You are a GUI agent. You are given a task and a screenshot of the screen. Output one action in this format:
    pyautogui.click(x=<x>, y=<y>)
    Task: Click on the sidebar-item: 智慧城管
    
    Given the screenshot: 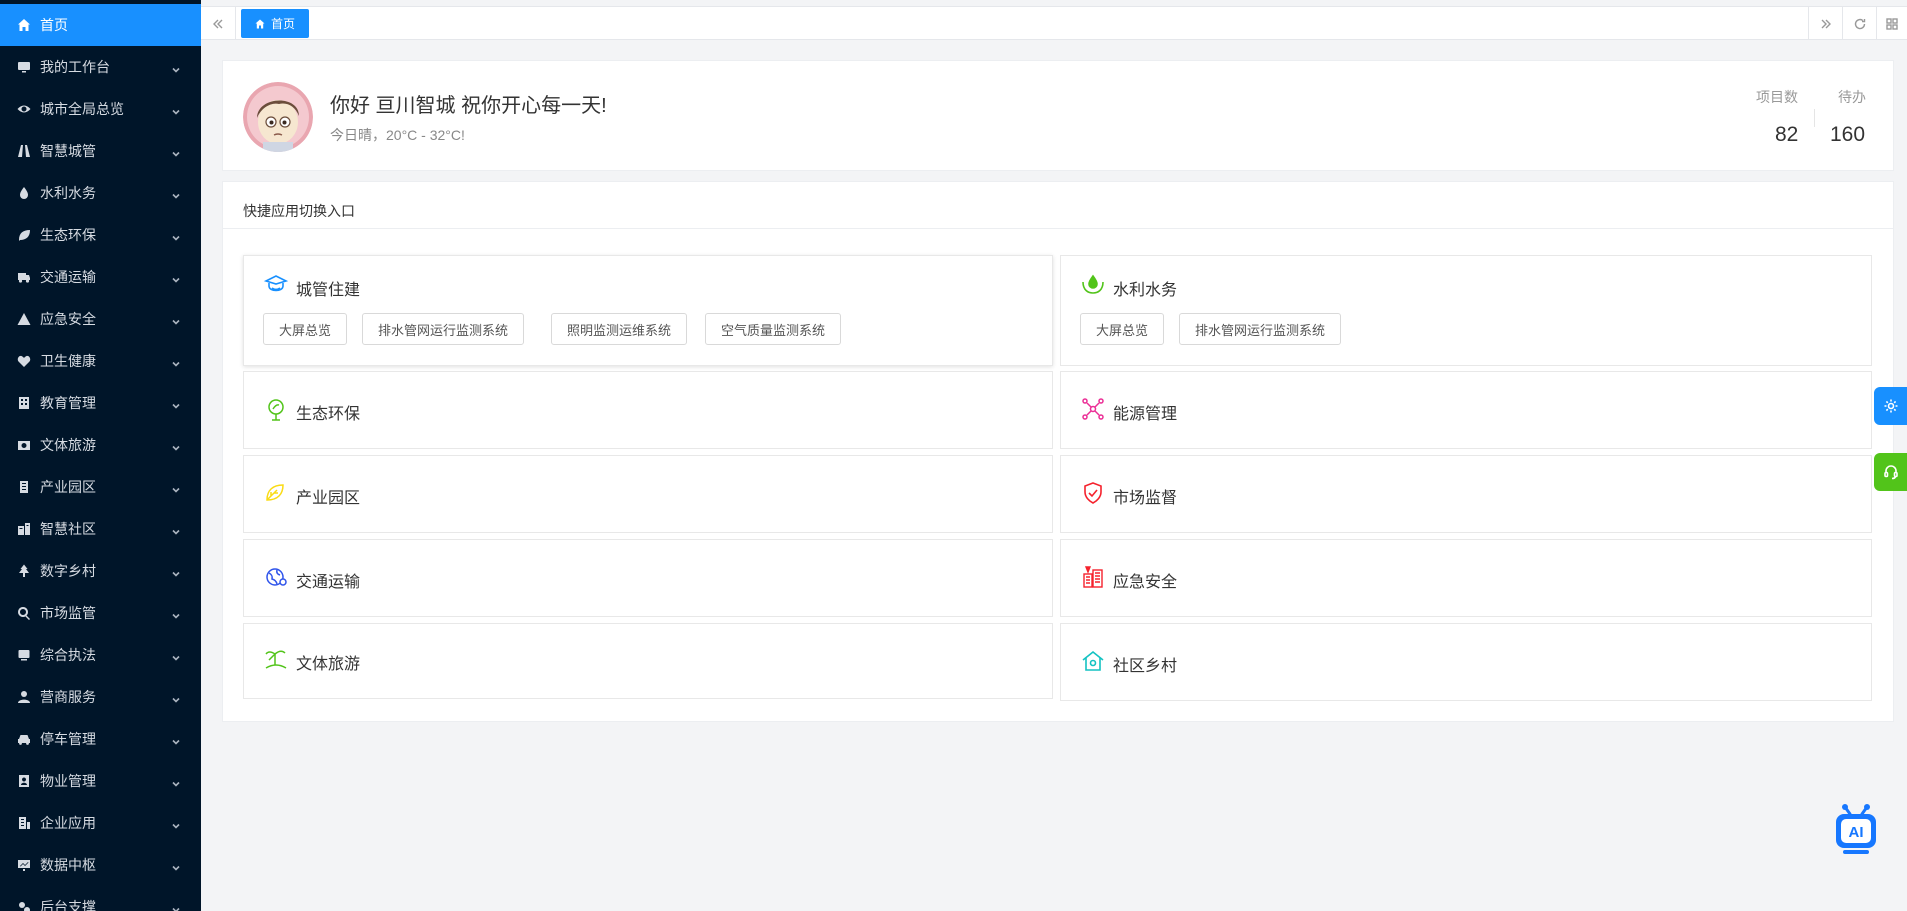 What is the action you would take?
    pyautogui.click(x=100, y=151)
    